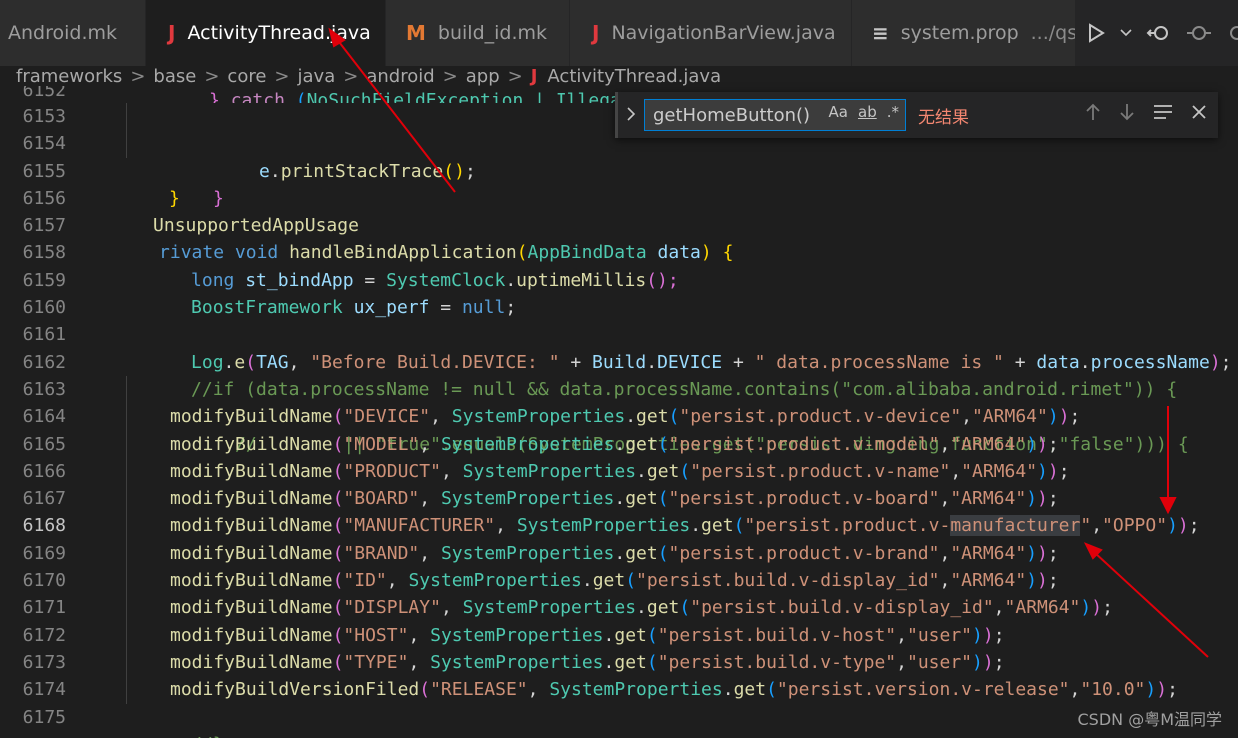 The image size is (1238, 738). I want to click on code-line: UnsupportedAppUsage, so click(663, 210).